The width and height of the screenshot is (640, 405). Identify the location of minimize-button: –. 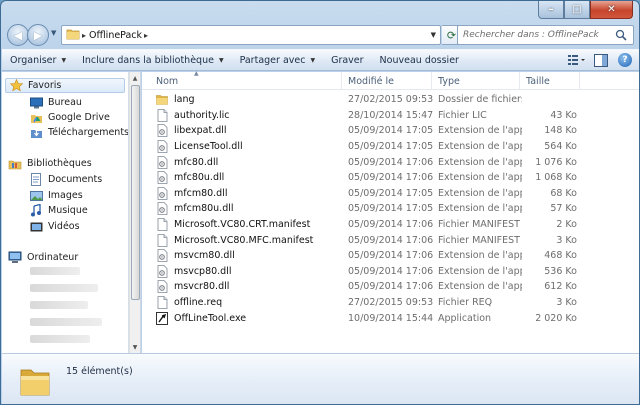
(551, 10).